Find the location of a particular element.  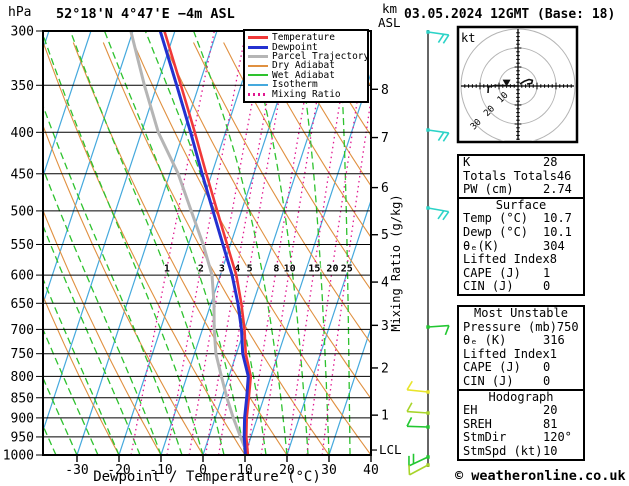

table-row: Lifted Index 8 is located at coordinates (521, 260).